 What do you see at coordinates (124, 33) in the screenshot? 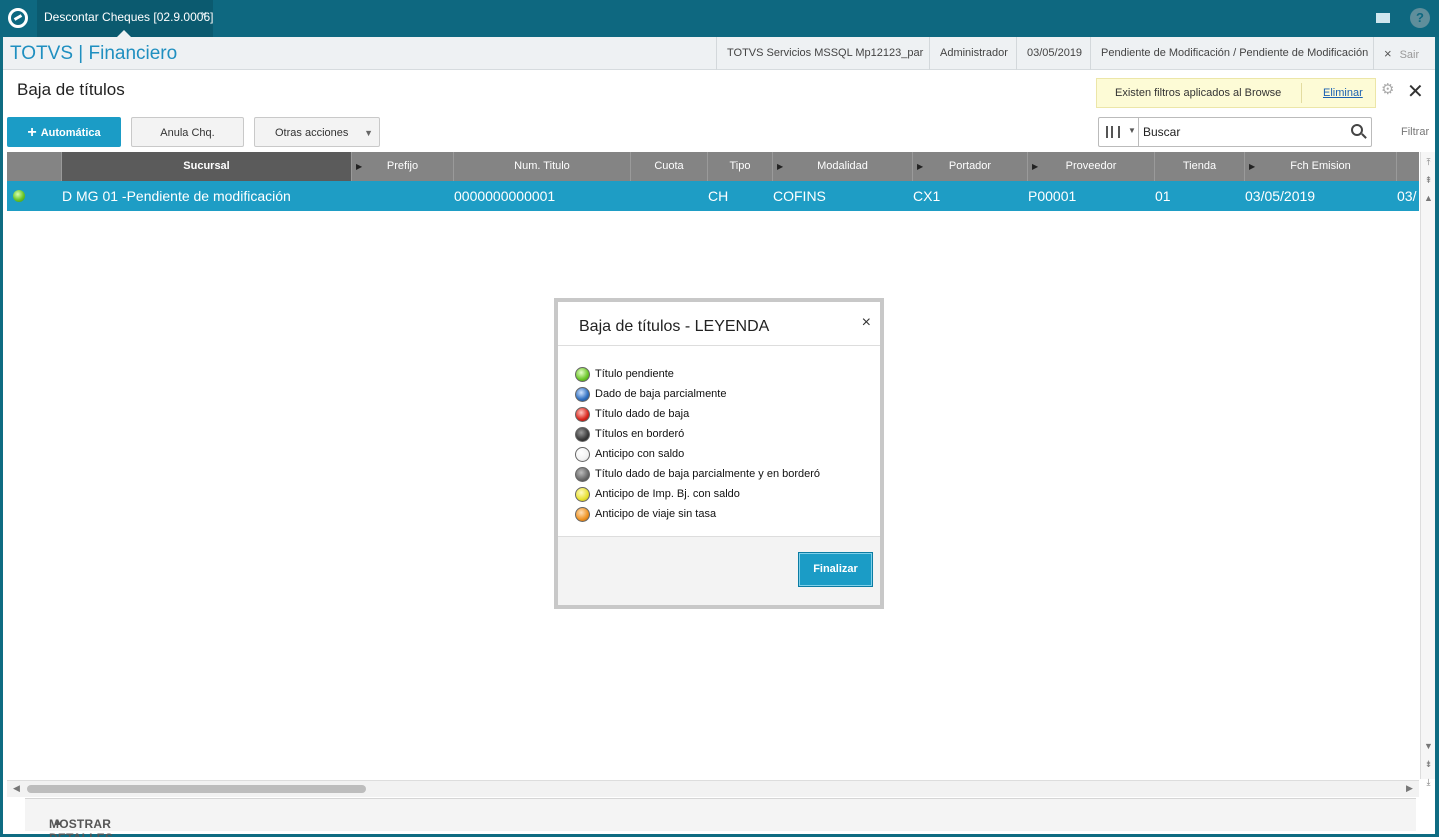
I see `tab-active-caret` at bounding box center [124, 33].